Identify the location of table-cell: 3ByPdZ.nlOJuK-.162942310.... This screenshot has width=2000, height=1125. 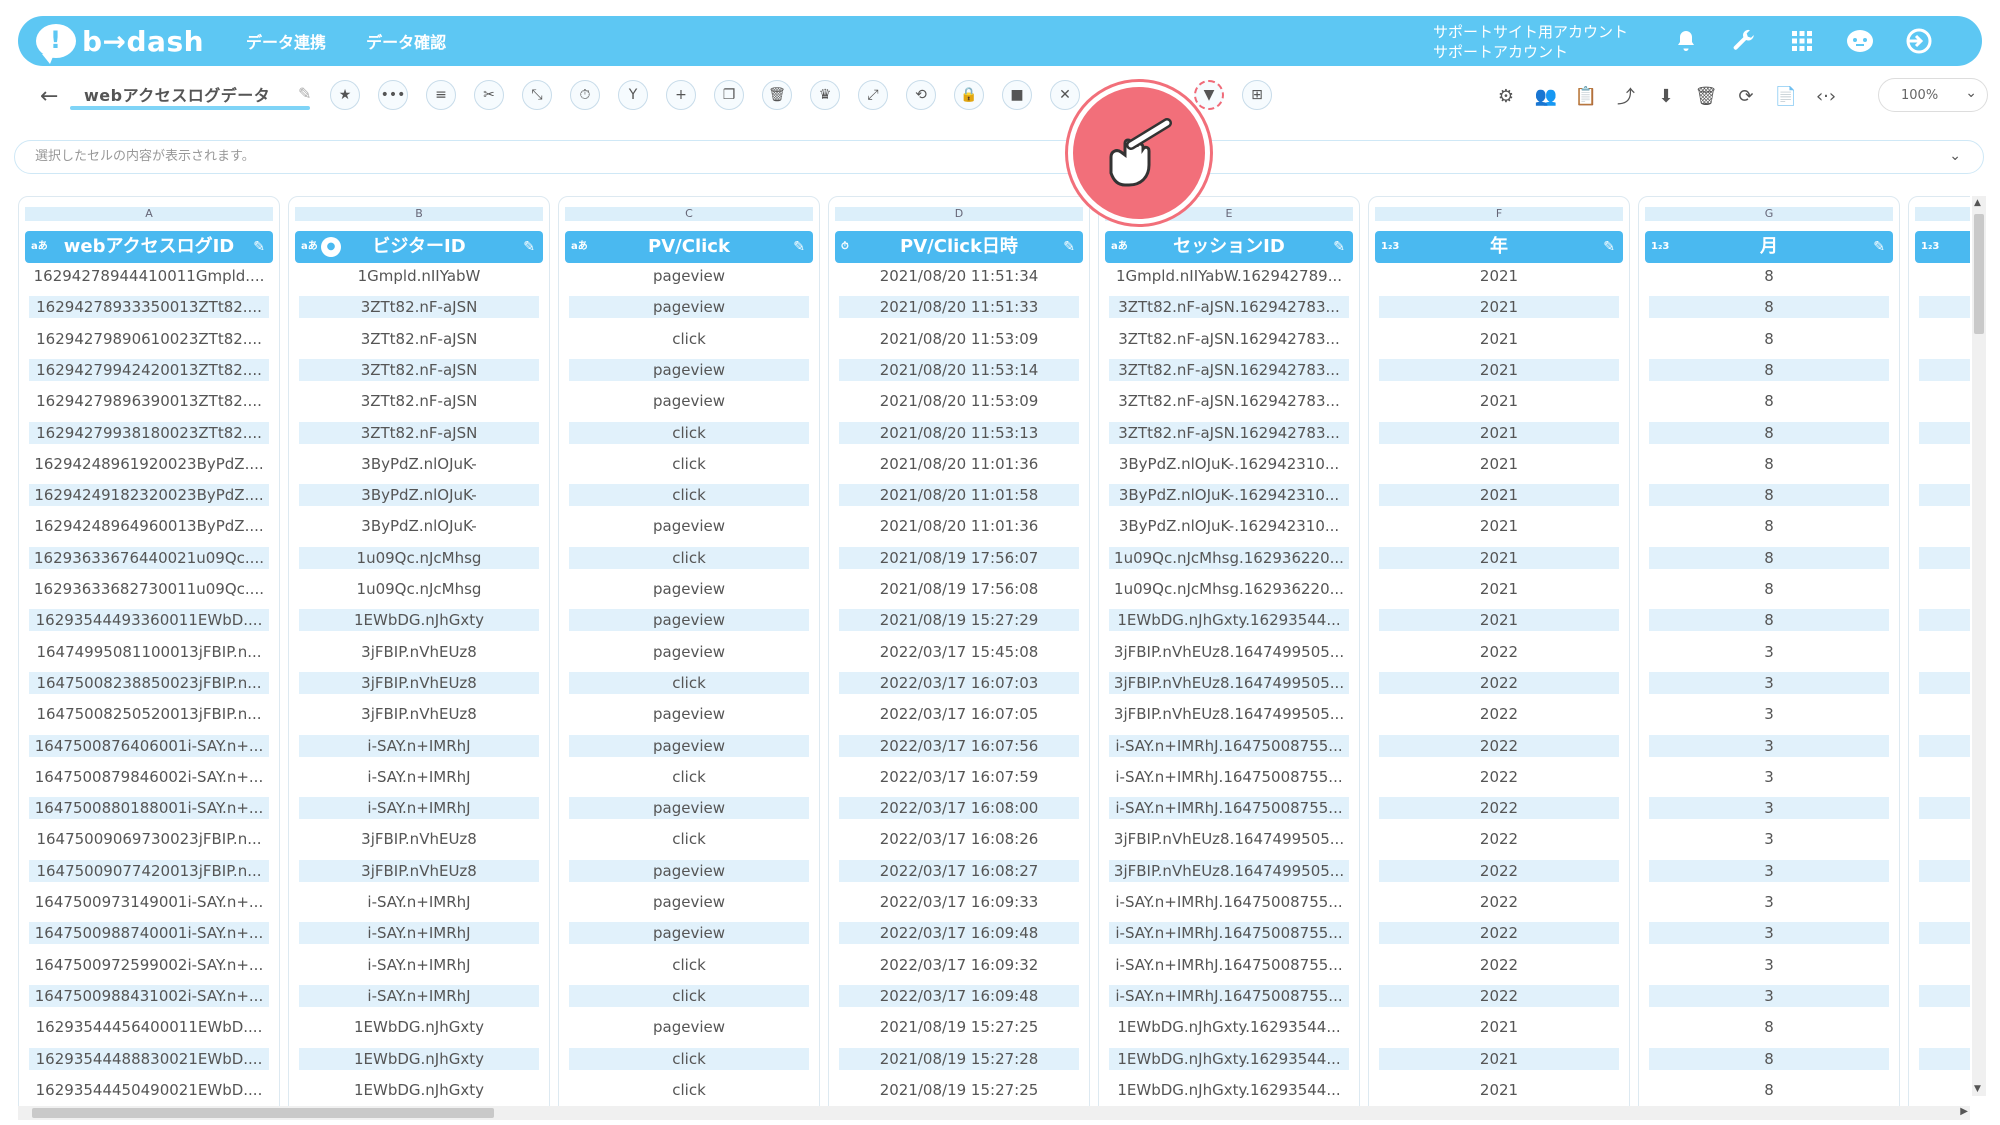
(1229, 526).